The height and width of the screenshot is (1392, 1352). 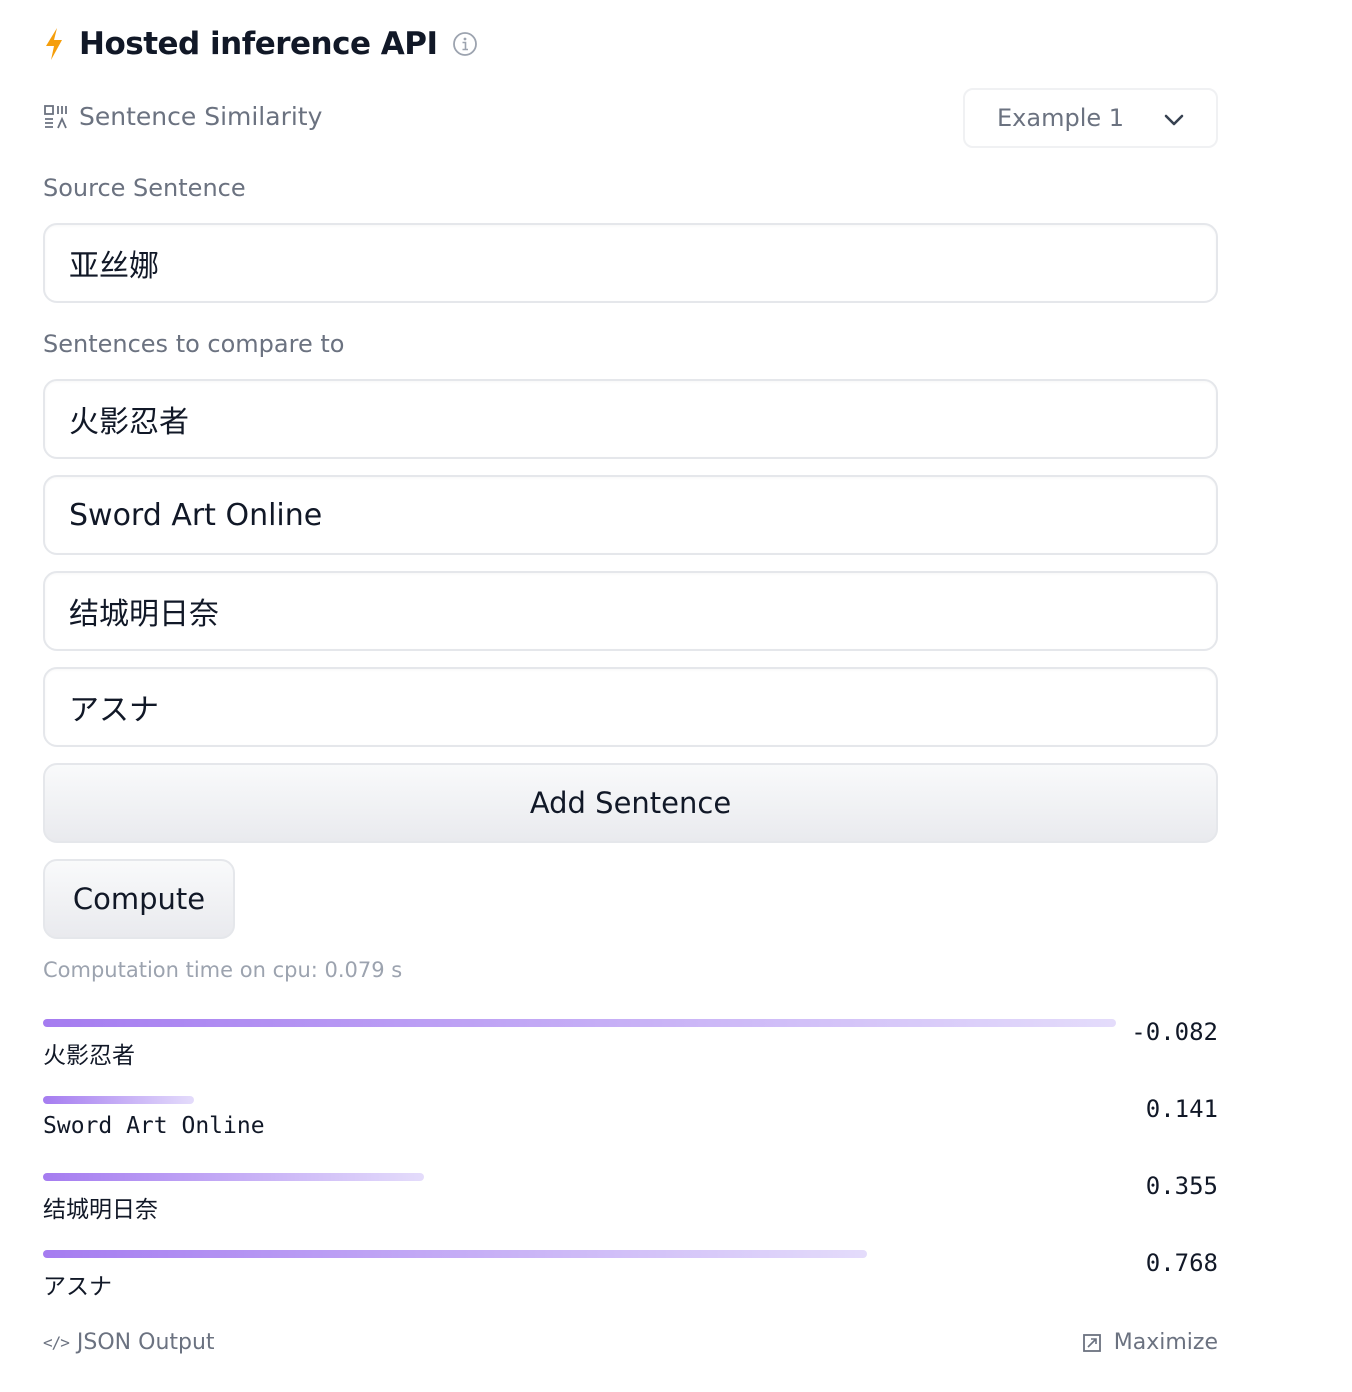 What do you see at coordinates (223, 970) in the screenshot?
I see `computation-time: Computation time on cpu: 0.079 s` at bounding box center [223, 970].